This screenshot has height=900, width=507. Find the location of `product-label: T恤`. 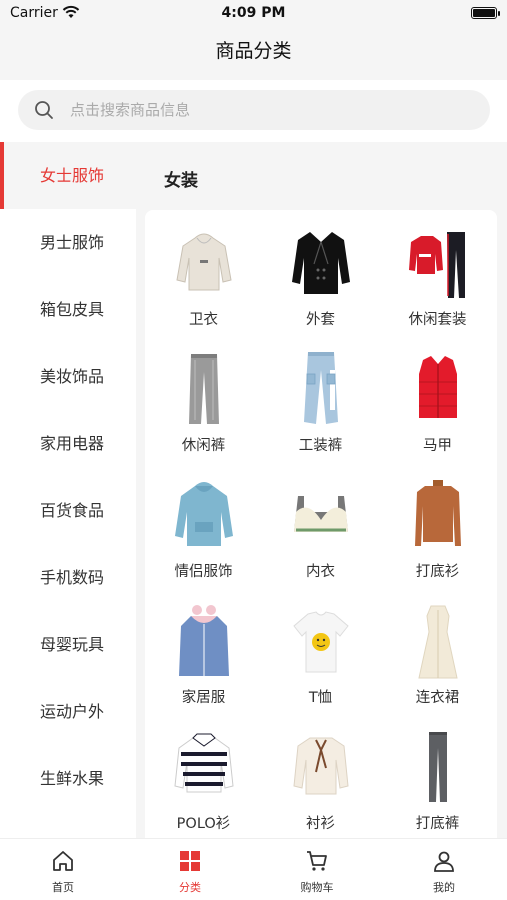

product-label: T恤 is located at coordinates (320, 698).